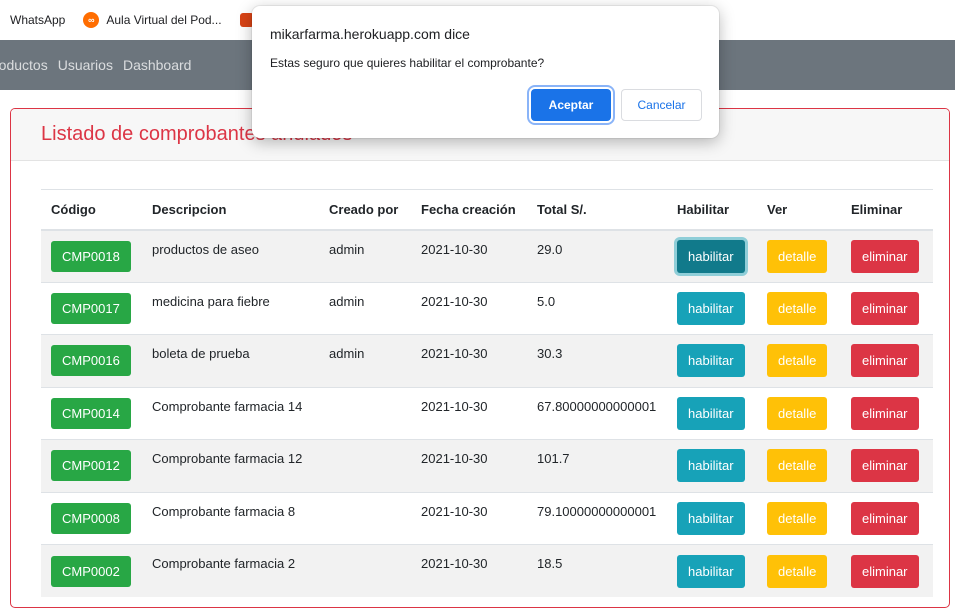 The width and height of the screenshot is (955, 608). I want to click on header-descripcion: Descripcion, so click(230, 210).